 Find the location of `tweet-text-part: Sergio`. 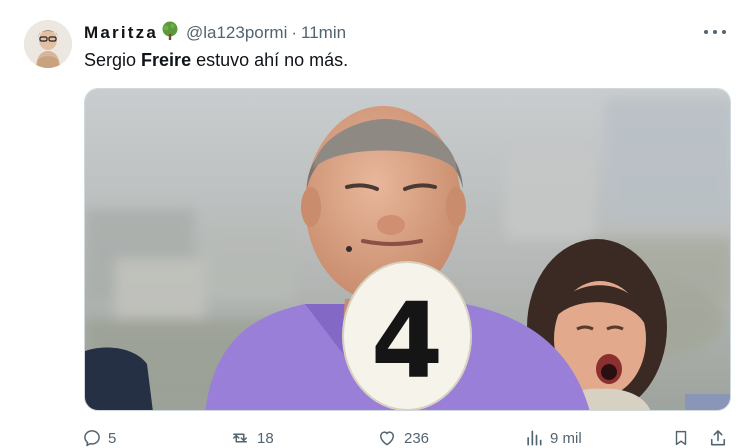

tweet-text-part: Sergio is located at coordinates (113, 60).